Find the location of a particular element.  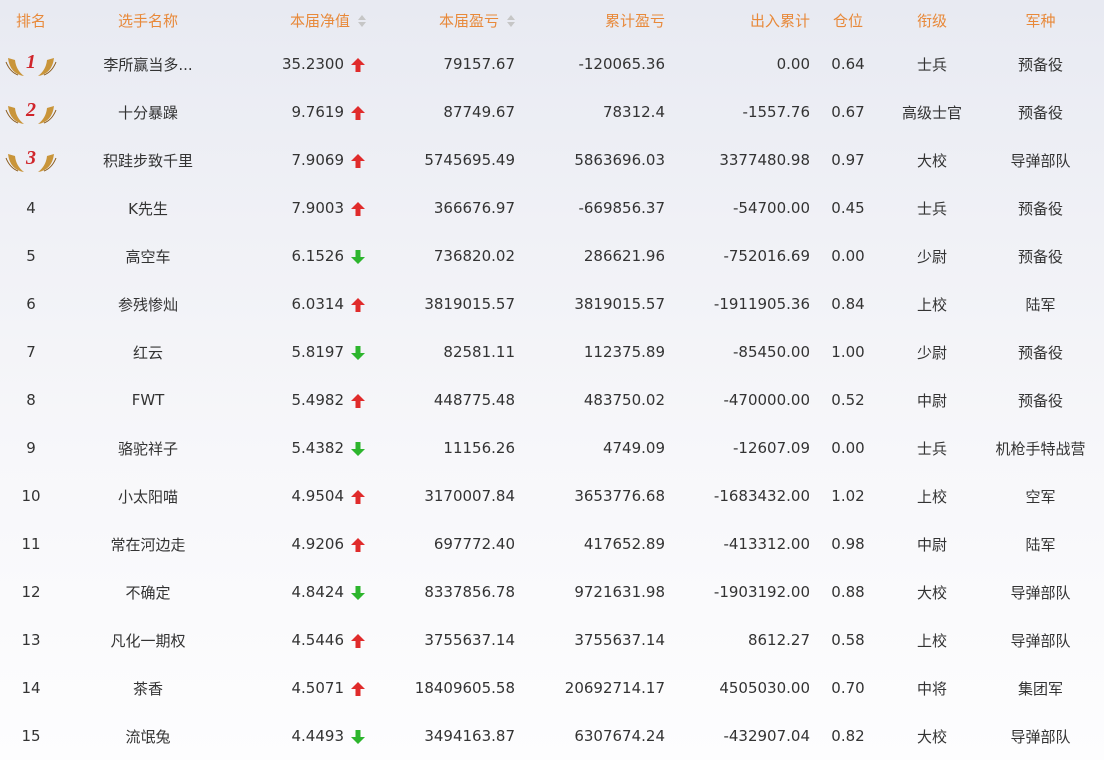

cumulative-pl: 286621.96 is located at coordinates (624, 256).